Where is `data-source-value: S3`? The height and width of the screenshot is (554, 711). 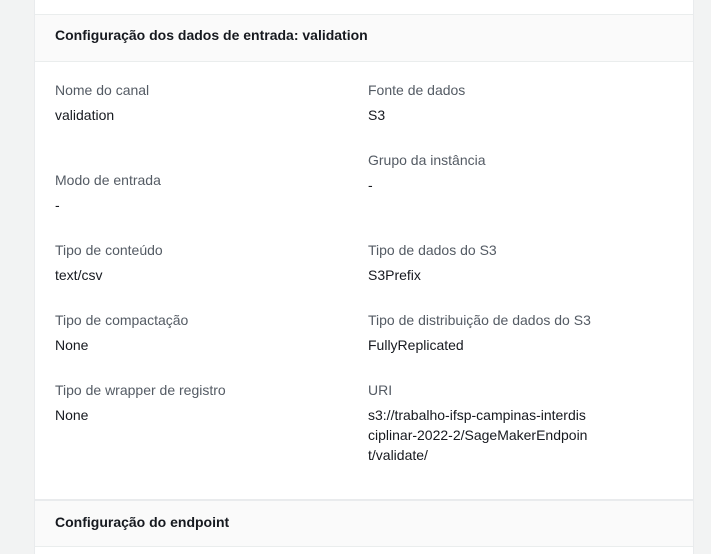
data-source-value: S3 is located at coordinates (377, 115).